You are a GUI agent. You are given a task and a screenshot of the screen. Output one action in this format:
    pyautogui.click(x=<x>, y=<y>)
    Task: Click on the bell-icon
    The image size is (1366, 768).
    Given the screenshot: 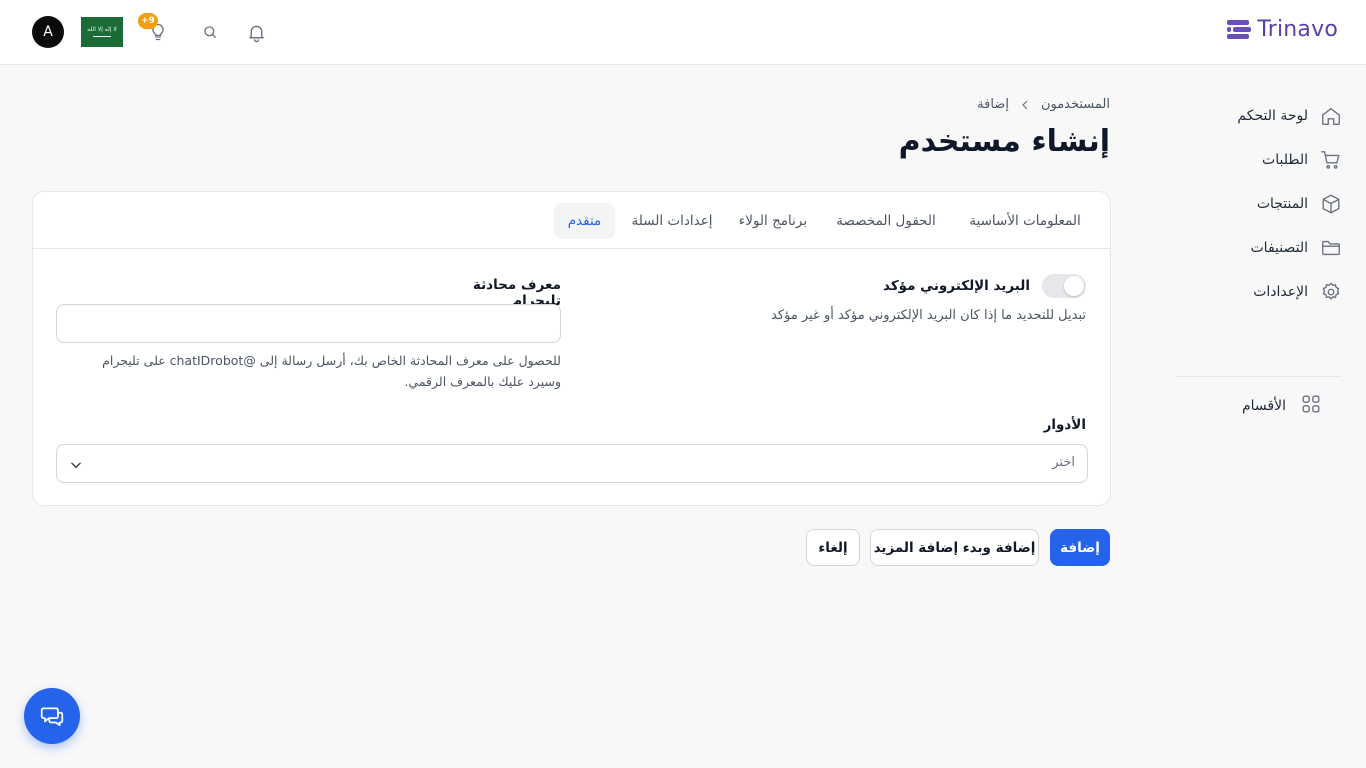 What is the action you would take?
    pyautogui.click(x=256, y=33)
    